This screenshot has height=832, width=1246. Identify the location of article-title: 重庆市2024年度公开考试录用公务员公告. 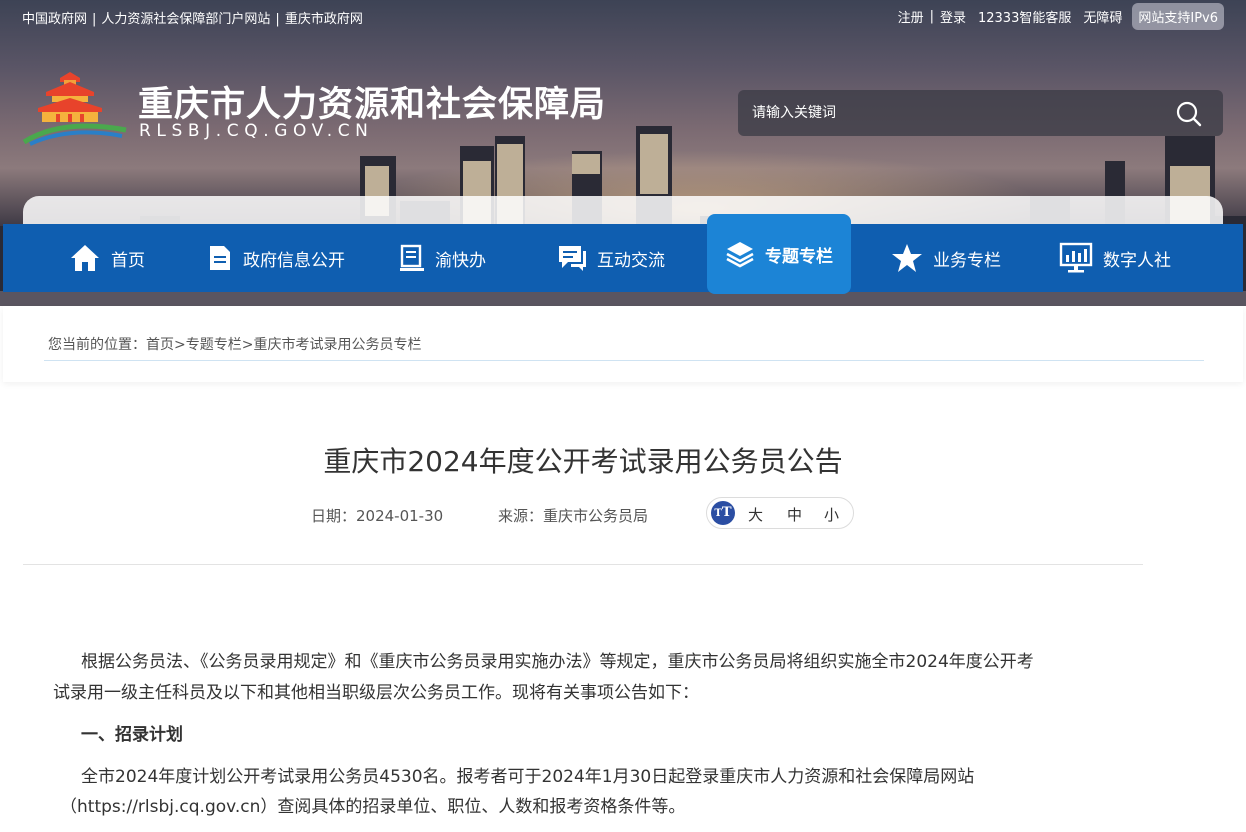
(583, 461).